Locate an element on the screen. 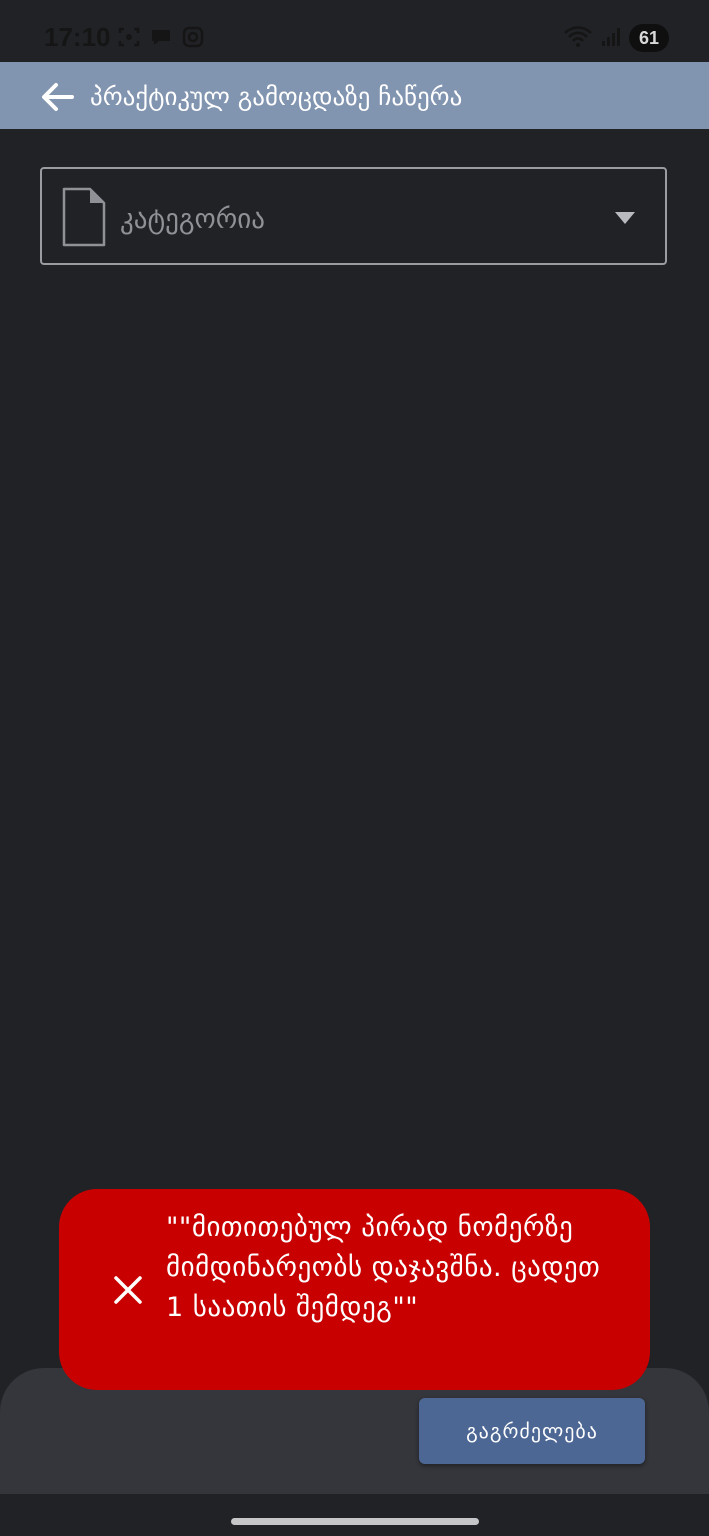 The image size is (709, 1536). battery-indicator: 61 is located at coordinates (649, 38).